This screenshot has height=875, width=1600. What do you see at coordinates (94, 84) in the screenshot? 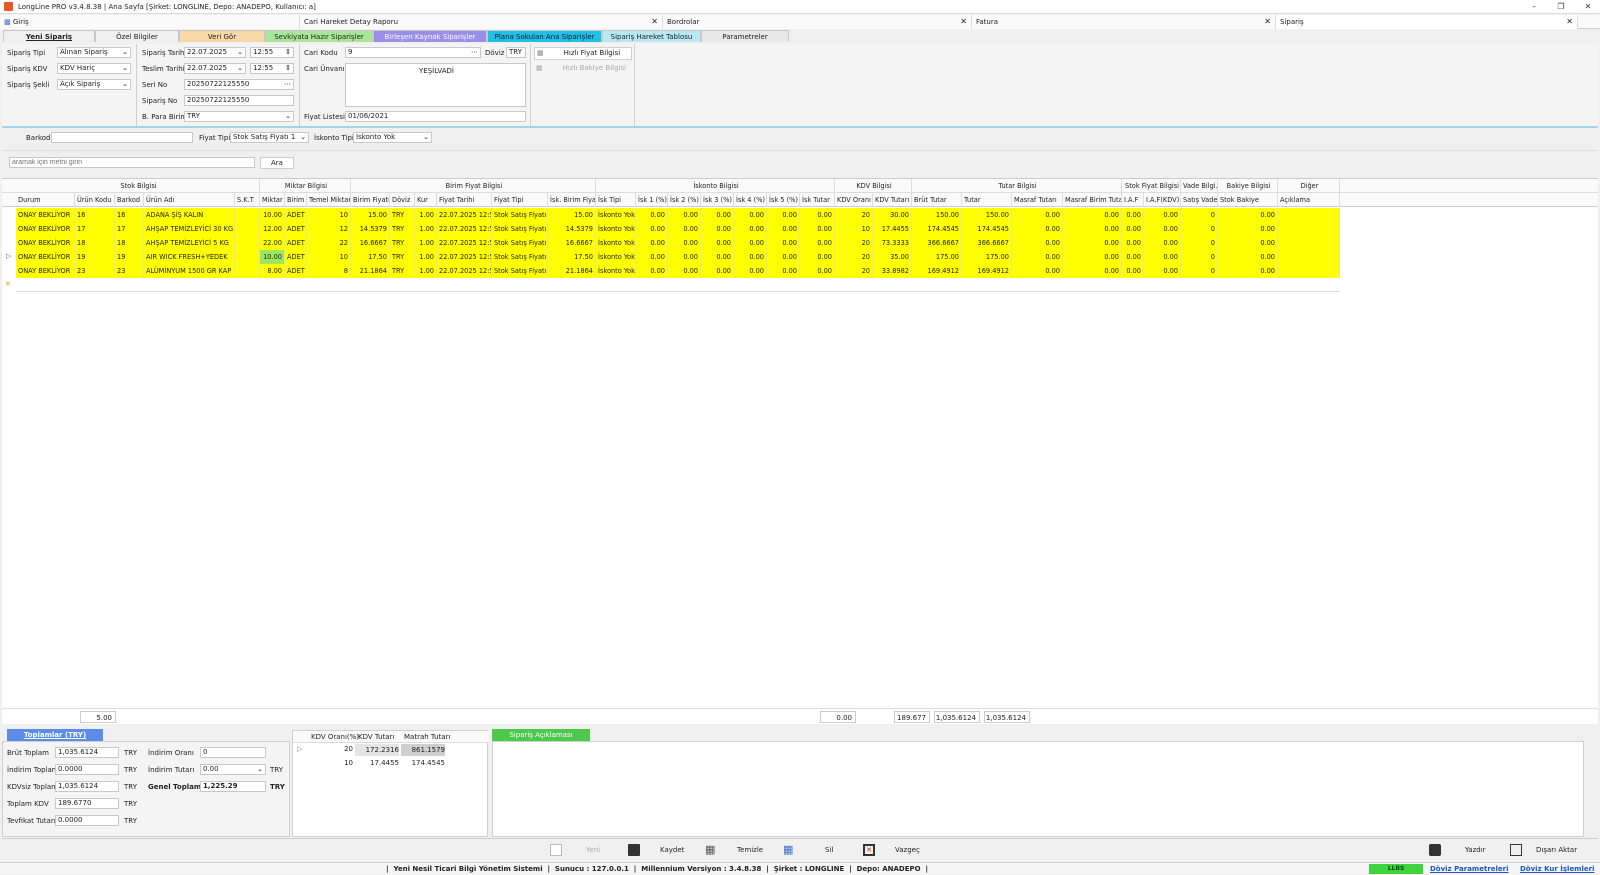
I see `siparis-sekli-select: Açık Sipariş ⌄` at bounding box center [94, 84].